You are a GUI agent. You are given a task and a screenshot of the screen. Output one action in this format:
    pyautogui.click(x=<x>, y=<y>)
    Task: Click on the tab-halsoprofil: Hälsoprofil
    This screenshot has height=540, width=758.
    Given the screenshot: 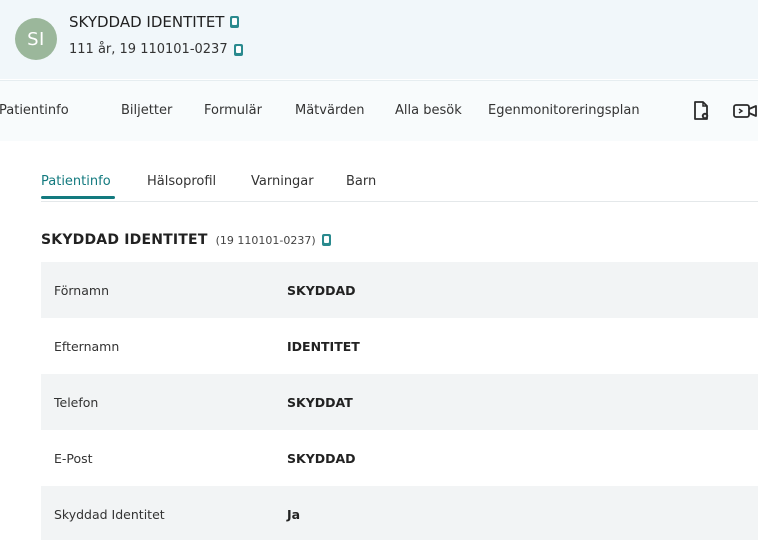 What is the action you would take?
    pyautogui.click(x=181, y=185)
    